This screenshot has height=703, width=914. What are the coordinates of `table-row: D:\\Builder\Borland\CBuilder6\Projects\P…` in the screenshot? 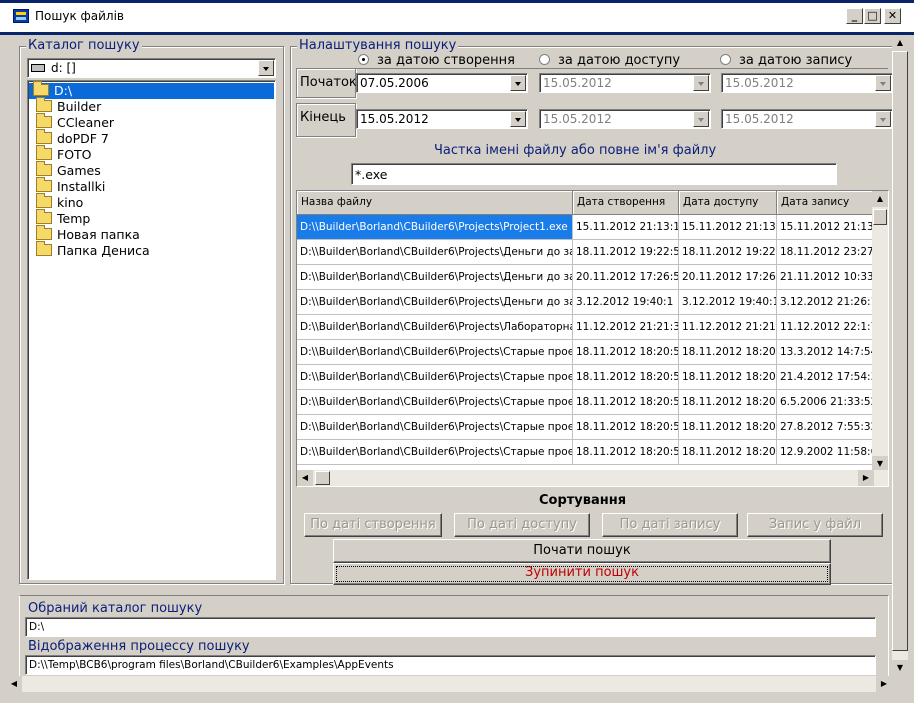 It's located at (585, 227).